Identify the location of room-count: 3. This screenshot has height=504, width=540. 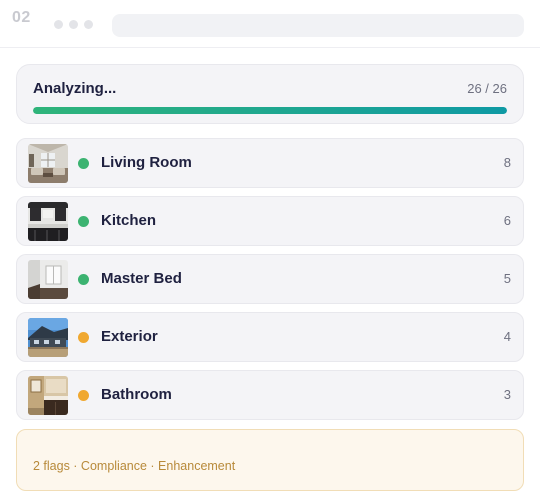
(507, 394).